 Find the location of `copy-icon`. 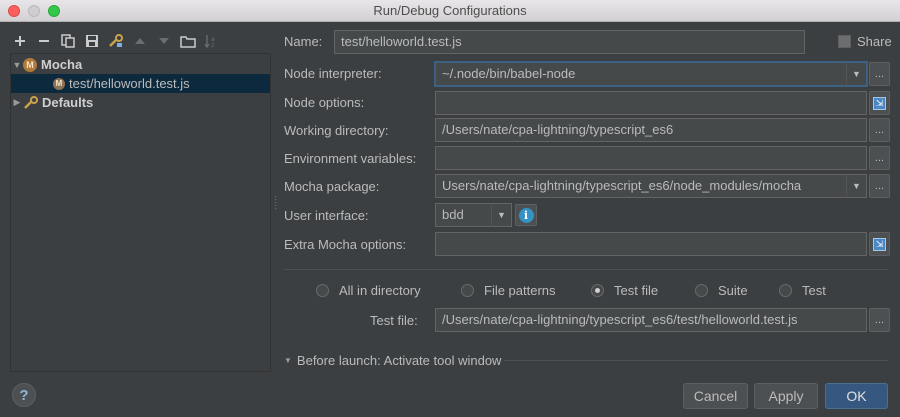

copy-icon is located at coordinates (68, 41).